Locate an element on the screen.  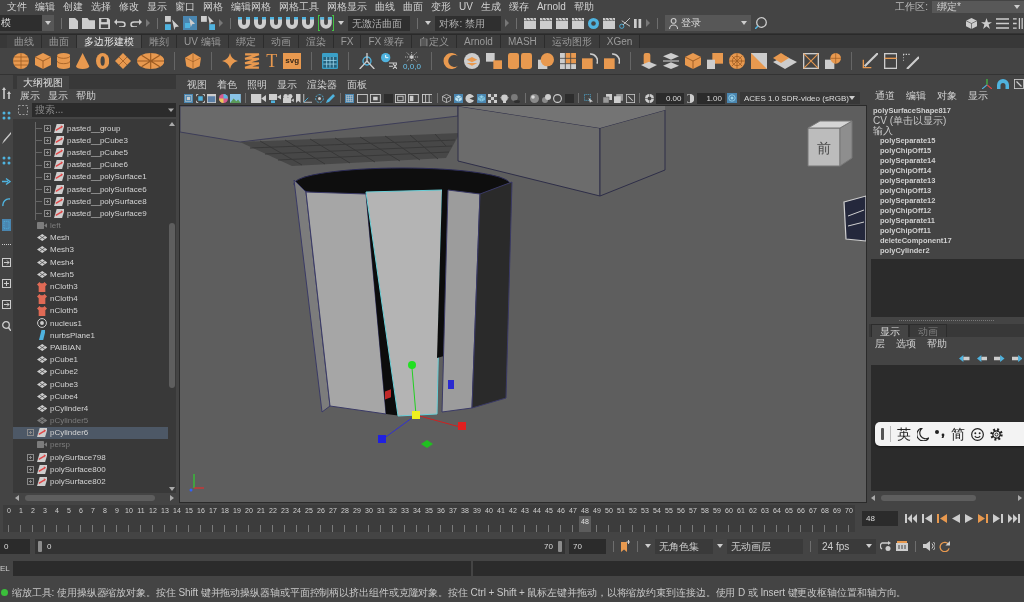
shelf-tab: 多边形建模 is located at coordinates (109, 41).